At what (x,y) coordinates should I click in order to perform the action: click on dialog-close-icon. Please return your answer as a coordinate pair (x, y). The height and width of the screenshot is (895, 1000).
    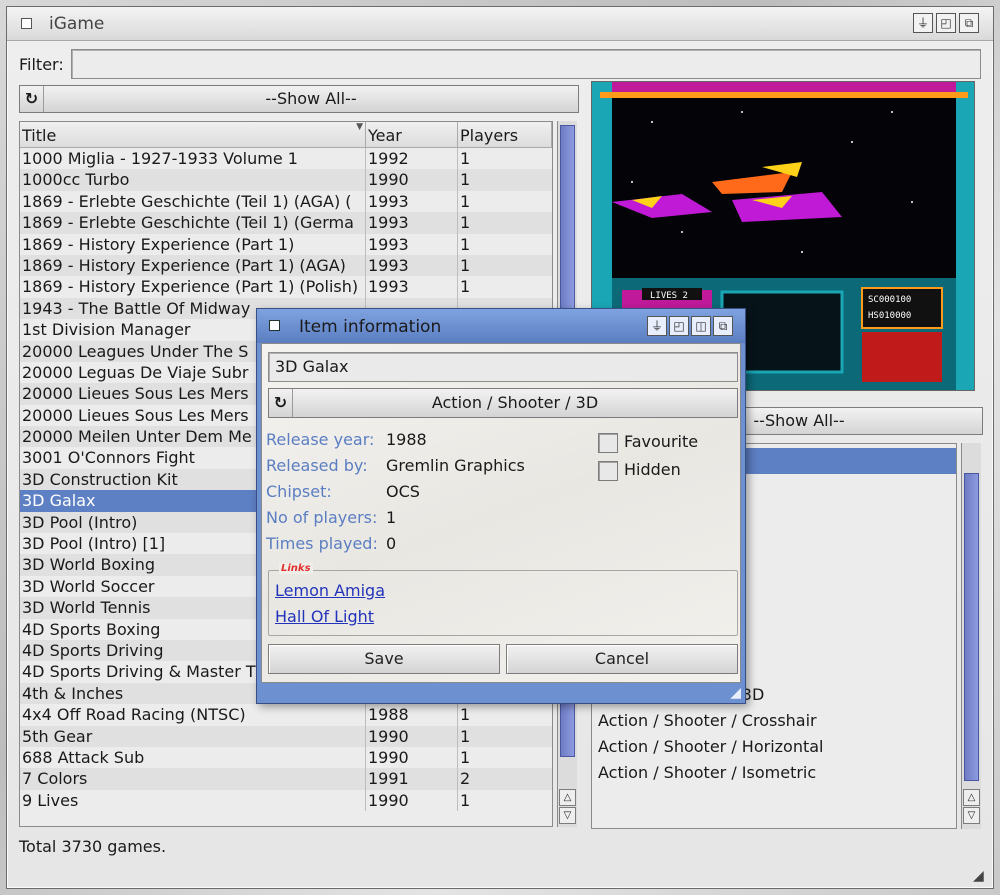
    Looking at the image, I should click on (274, 325).